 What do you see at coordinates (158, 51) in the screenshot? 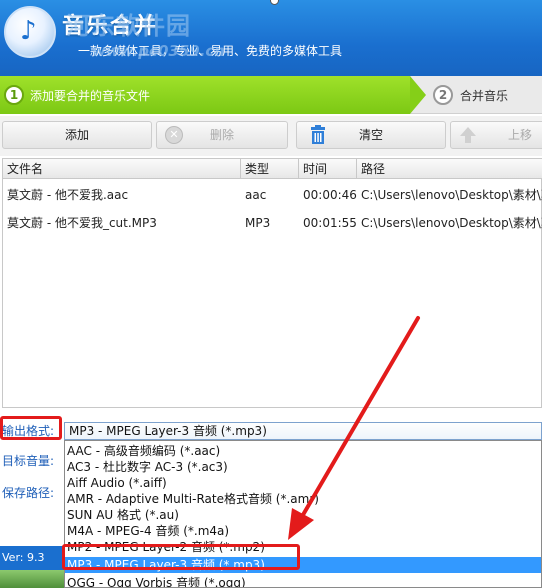
I see `watermark-url: www.pc0359.cn` at bounding box center [158, 51].